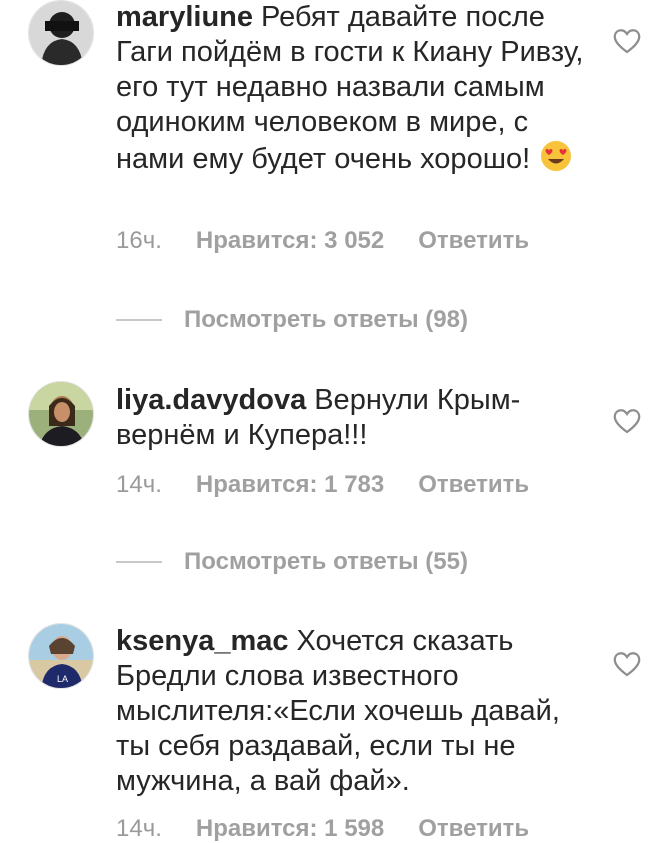  What do you see at coordinates (326, 319) in the screenshot?
I see `view-replies-label: Посмотреть ответы (98)` at bounding box center [326, 319].